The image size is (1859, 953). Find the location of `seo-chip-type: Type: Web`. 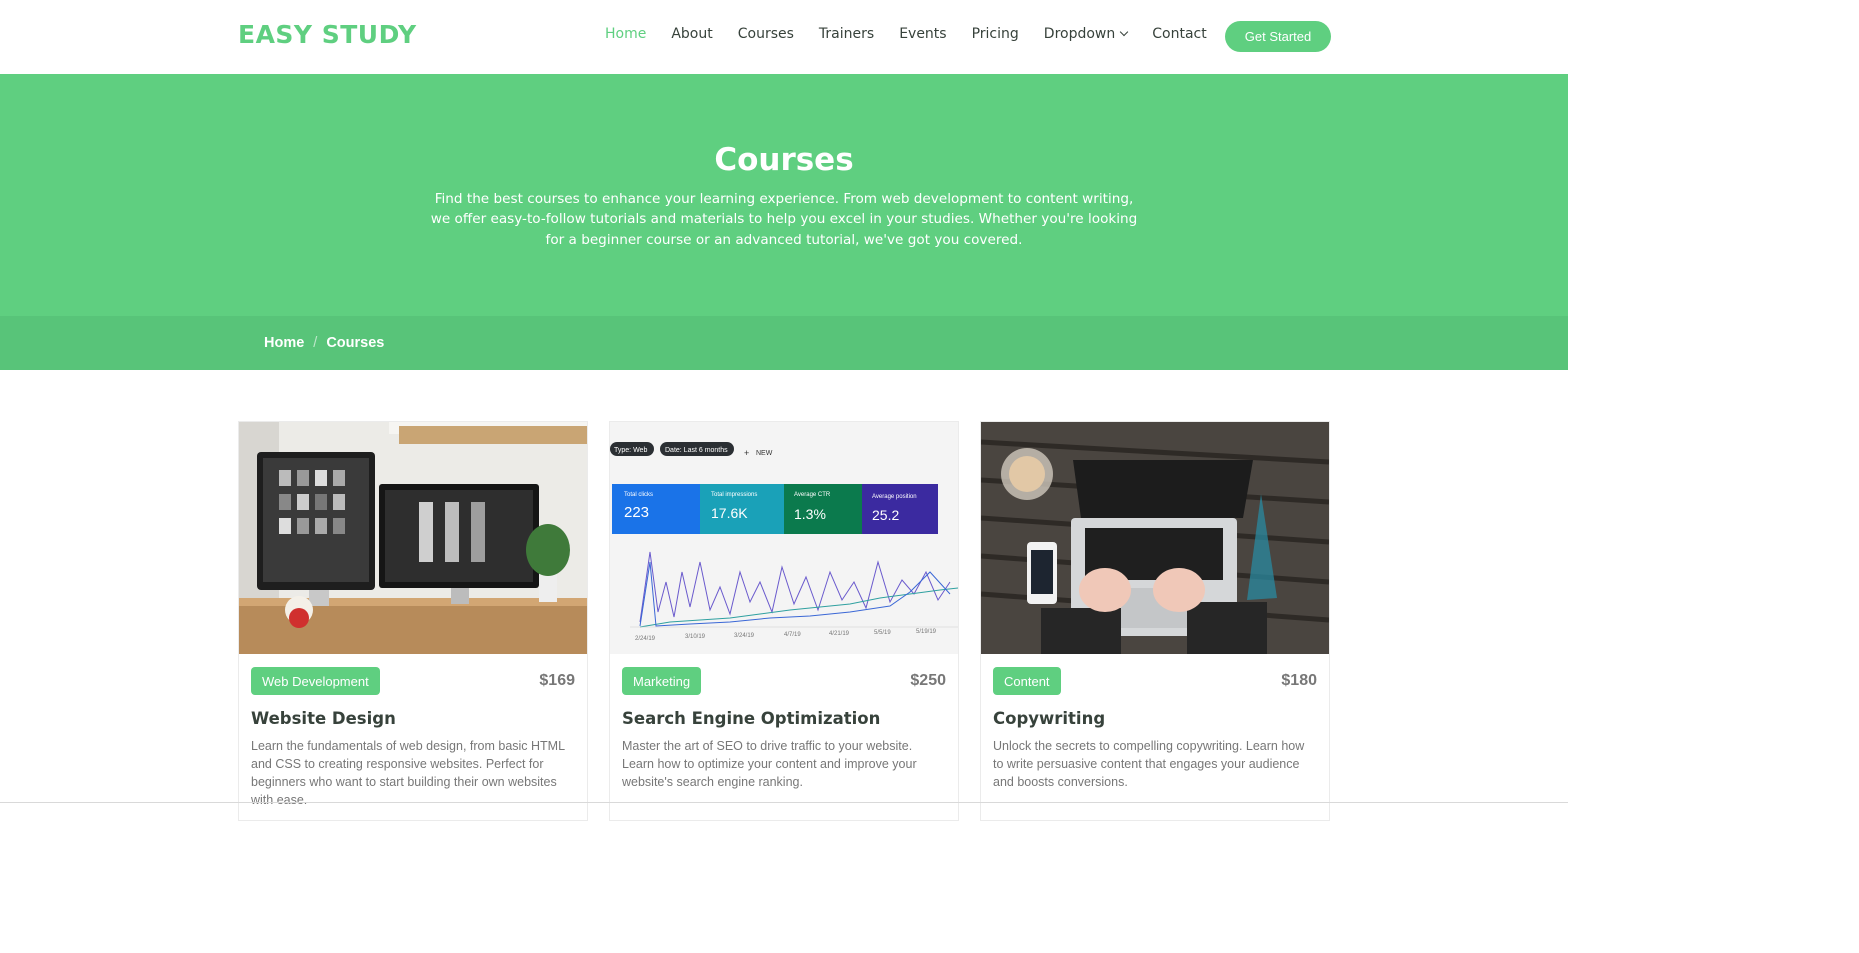

seo-chip-type: Type: Web is located at coordinates (630, 450).